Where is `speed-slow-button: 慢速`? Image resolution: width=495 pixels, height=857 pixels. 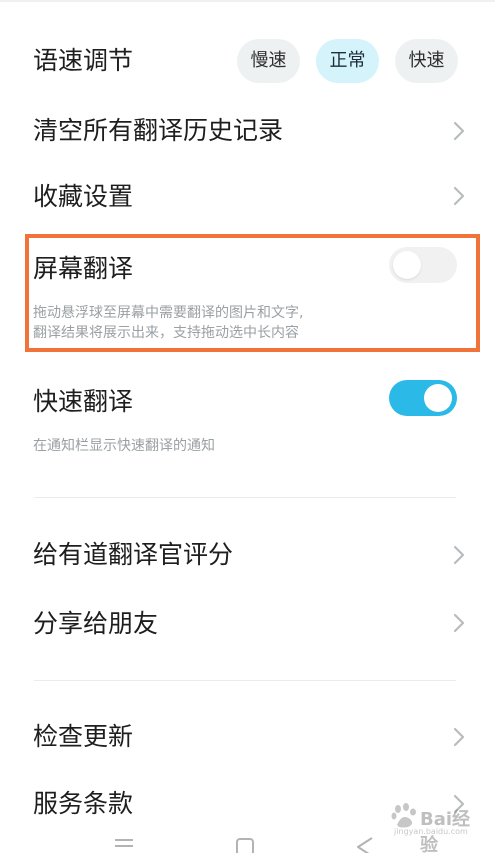 speed-slow-button: 慢速 is located at coordinates (268, 61).